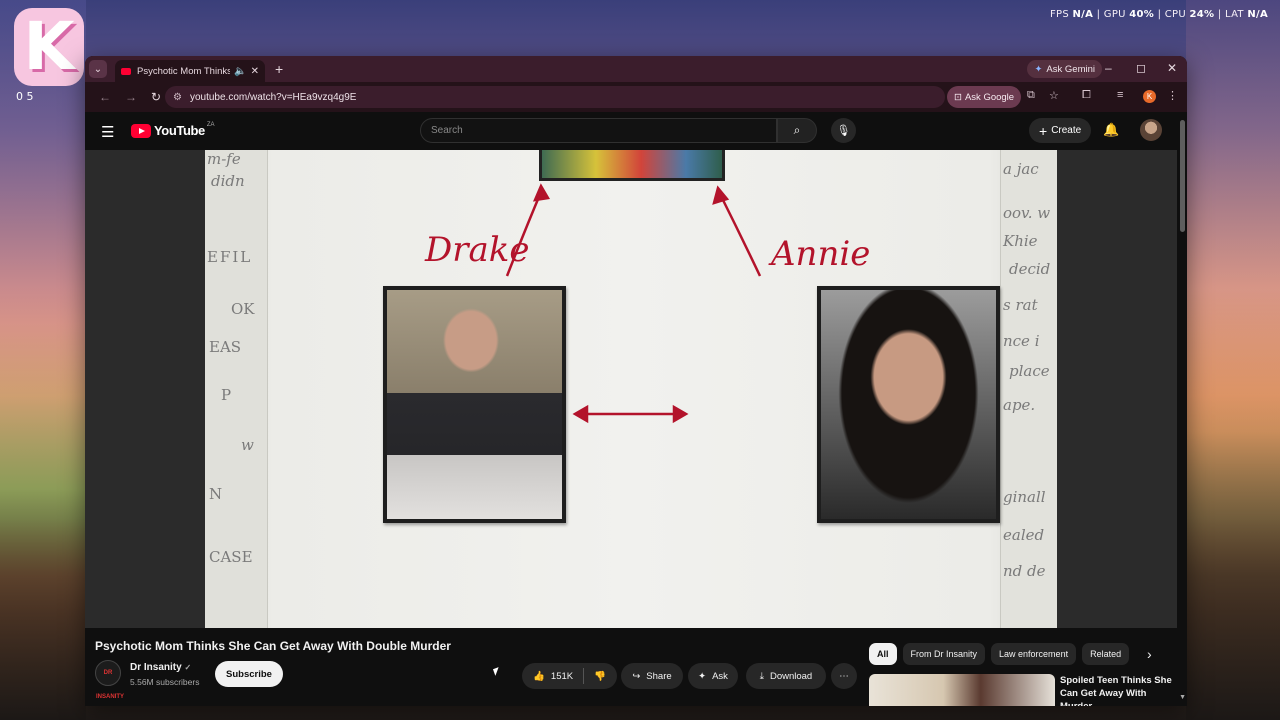  Describe the element at coordinates (107, 132) in the screenshot. I see `hamburger-menu-icon: ☰` at that location.